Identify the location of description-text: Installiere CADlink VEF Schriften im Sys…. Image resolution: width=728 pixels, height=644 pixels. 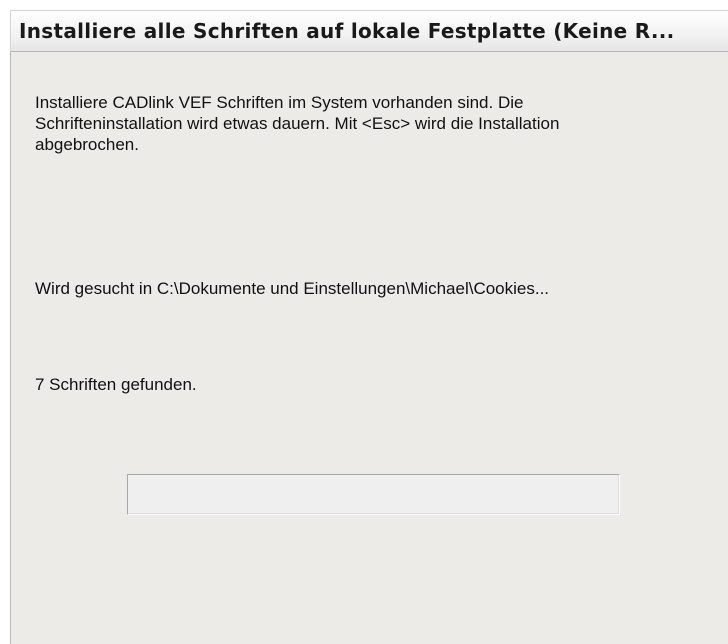
(297, 123).